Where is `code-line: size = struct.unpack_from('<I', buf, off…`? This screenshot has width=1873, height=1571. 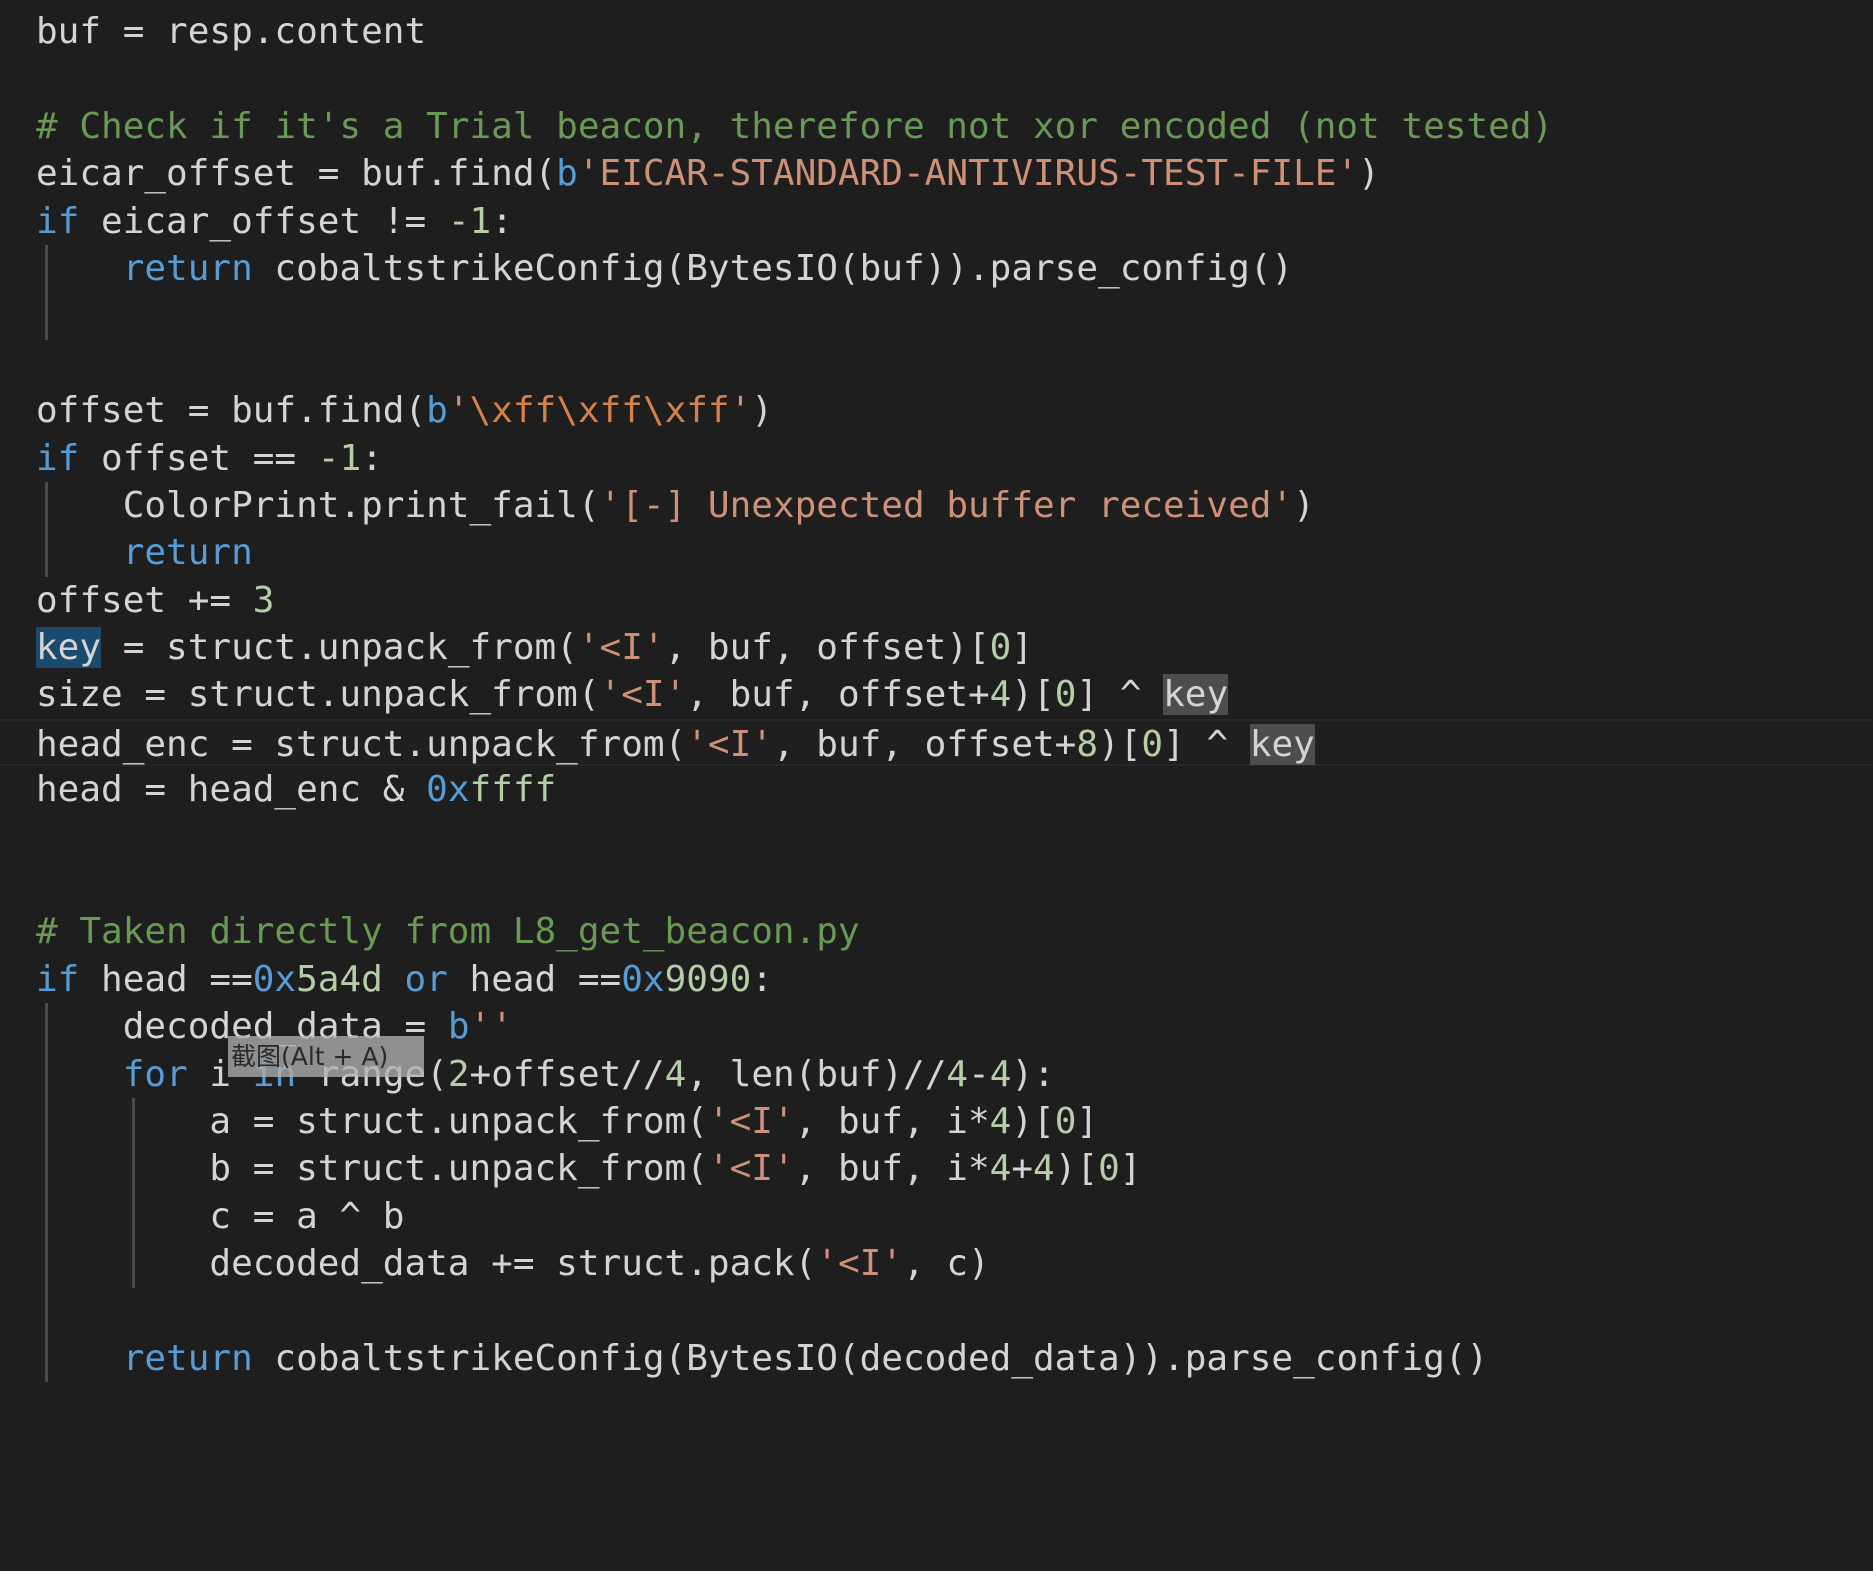
code-line: size = struct.unpack_from('<I', buf, off… is located at coordinates (936, 694).